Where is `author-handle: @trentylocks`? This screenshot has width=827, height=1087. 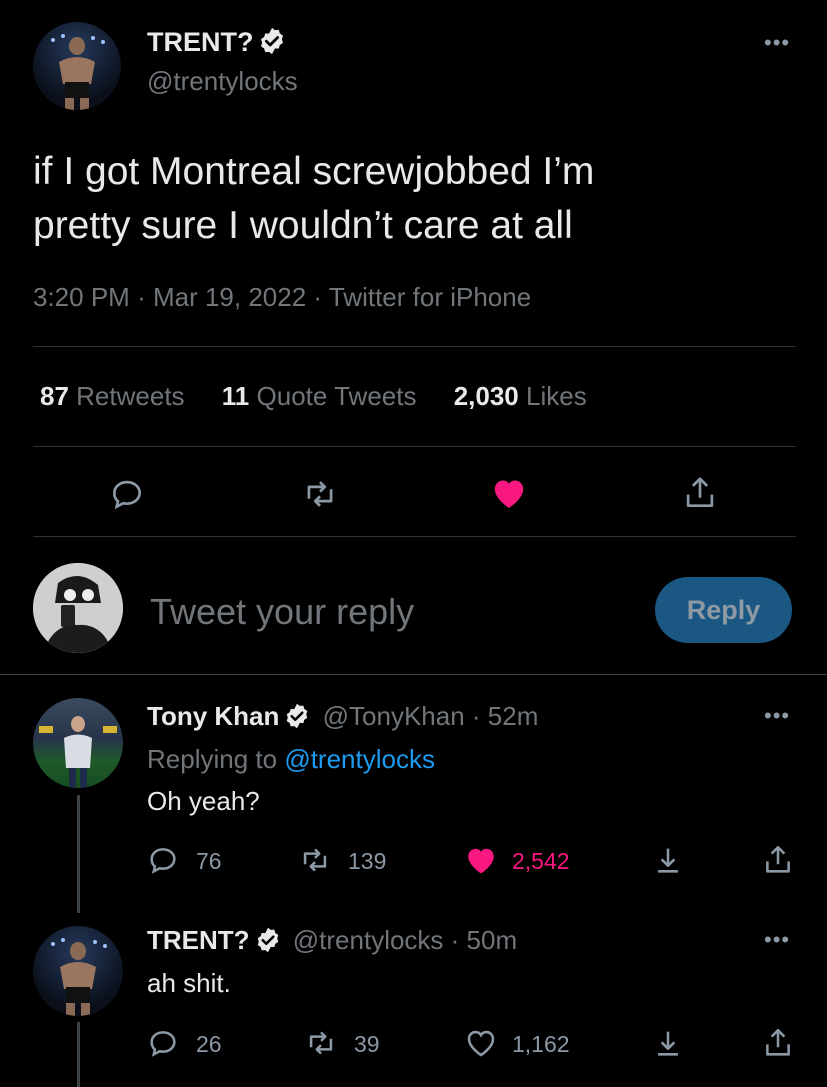
author-handle: @trentylocks is located at coordinates (222, 81).